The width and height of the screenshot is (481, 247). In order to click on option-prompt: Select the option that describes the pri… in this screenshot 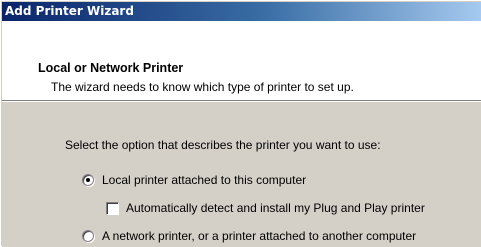, I will do `click(223, 145)`.